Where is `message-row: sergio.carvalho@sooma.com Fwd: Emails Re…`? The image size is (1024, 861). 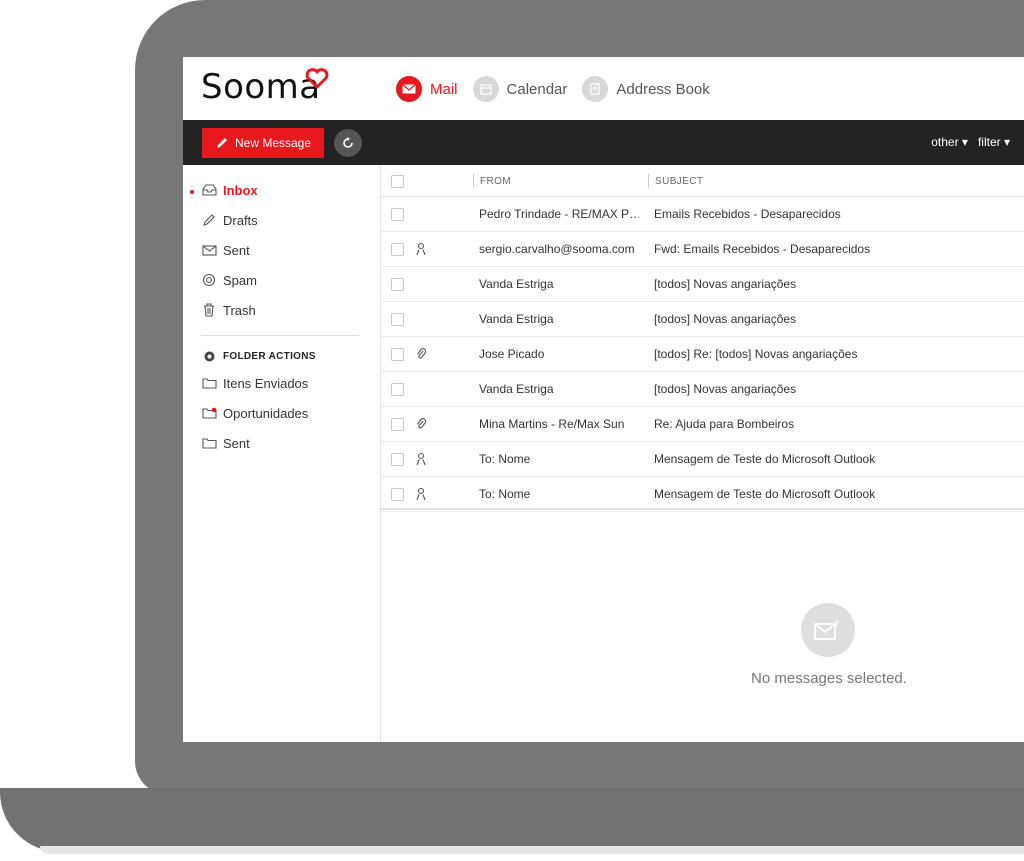 message-row: sergio.carvalho@sooma.com Fwd: Emails Re… is located at coordinates (702, 249).